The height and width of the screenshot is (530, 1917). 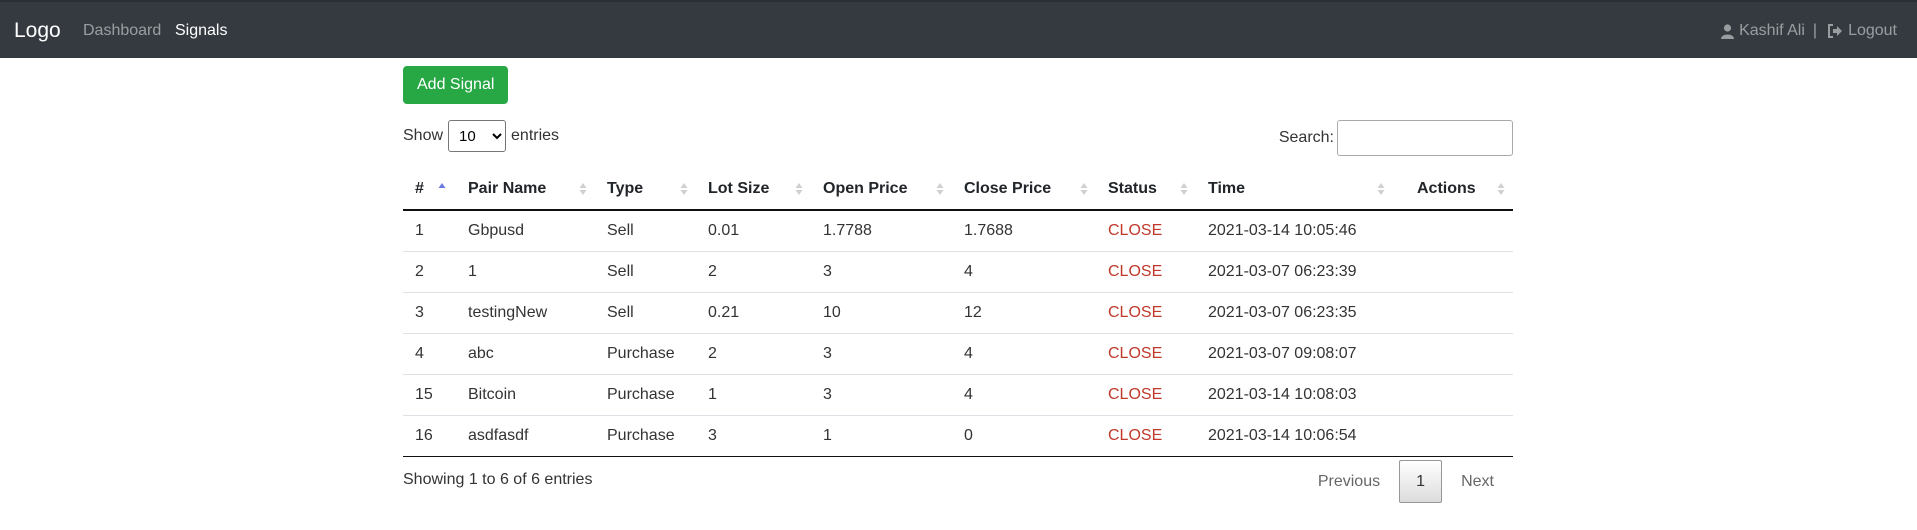 What do you see at coordinates (535, 135) in the screenshot?
I see `entries-label: entries` at bounding box center [535, 135].